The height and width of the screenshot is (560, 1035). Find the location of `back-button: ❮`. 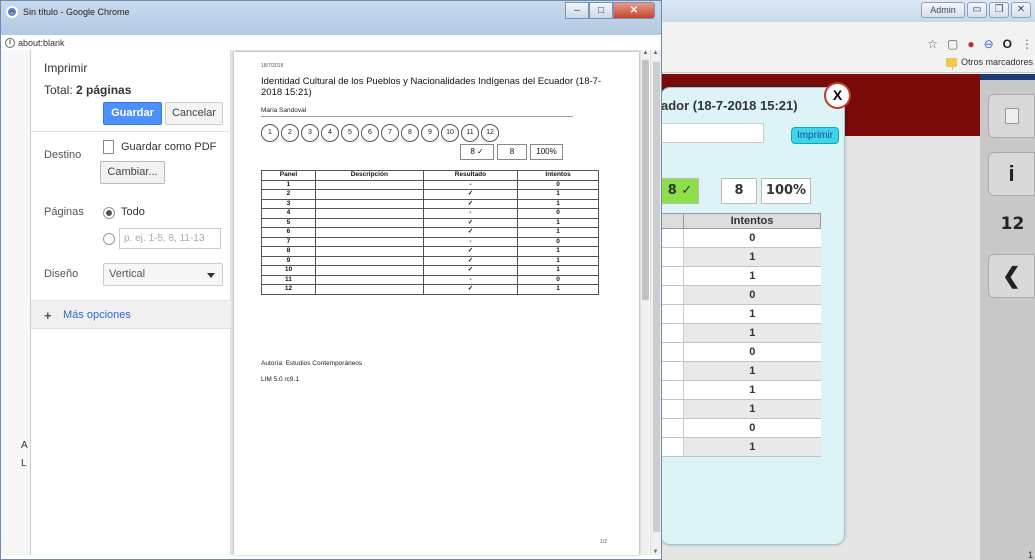

back-button: ❮ is located at coordinates (1011, 276).